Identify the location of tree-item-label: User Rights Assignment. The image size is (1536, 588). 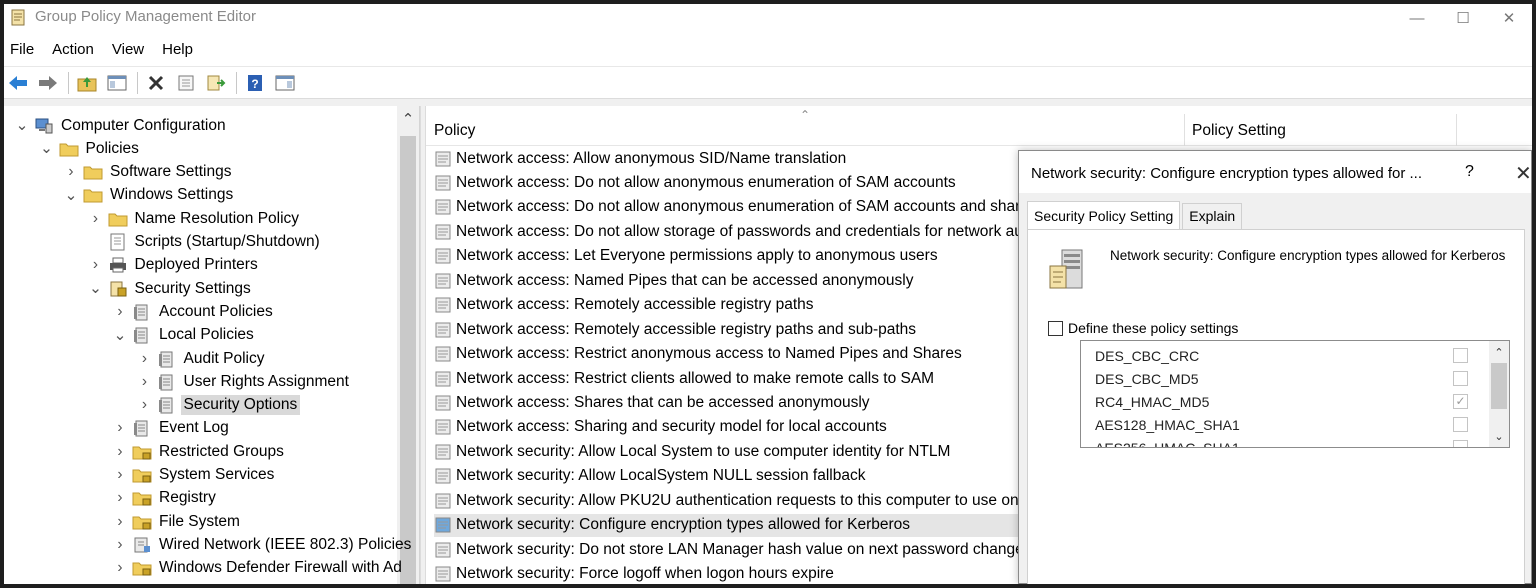
(266, 382).